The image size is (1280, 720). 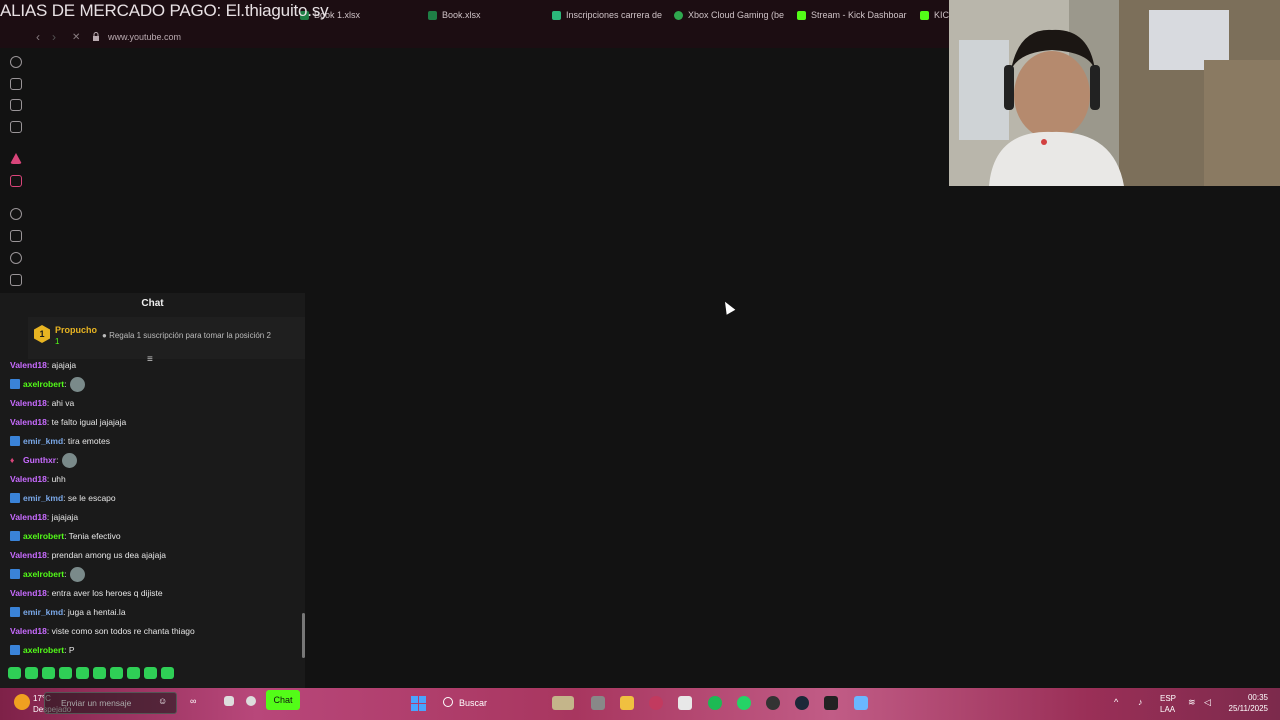 I want to click on back-icon: ‹, so click(x=38, y=37).